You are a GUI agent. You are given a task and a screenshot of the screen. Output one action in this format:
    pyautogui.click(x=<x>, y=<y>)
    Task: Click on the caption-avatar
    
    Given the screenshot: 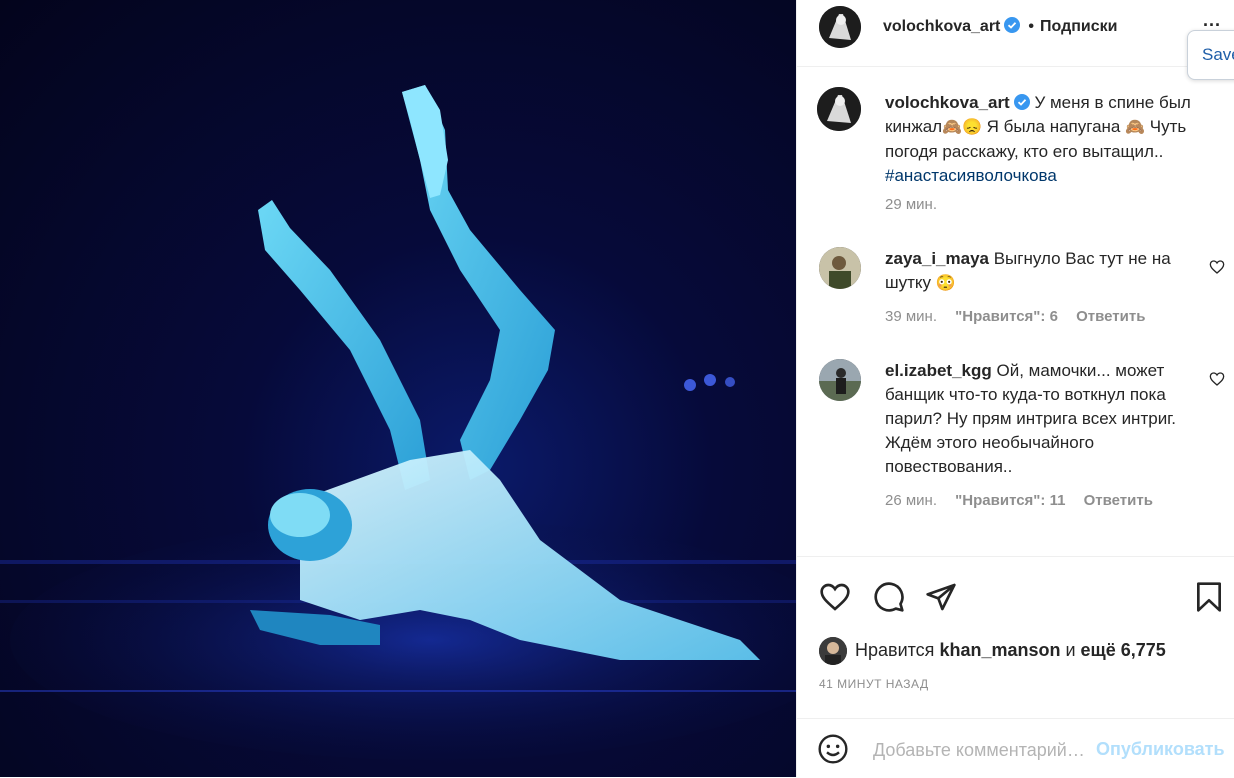 What is the action you would take?
    pyautogui.click(x=839, y=109)
    